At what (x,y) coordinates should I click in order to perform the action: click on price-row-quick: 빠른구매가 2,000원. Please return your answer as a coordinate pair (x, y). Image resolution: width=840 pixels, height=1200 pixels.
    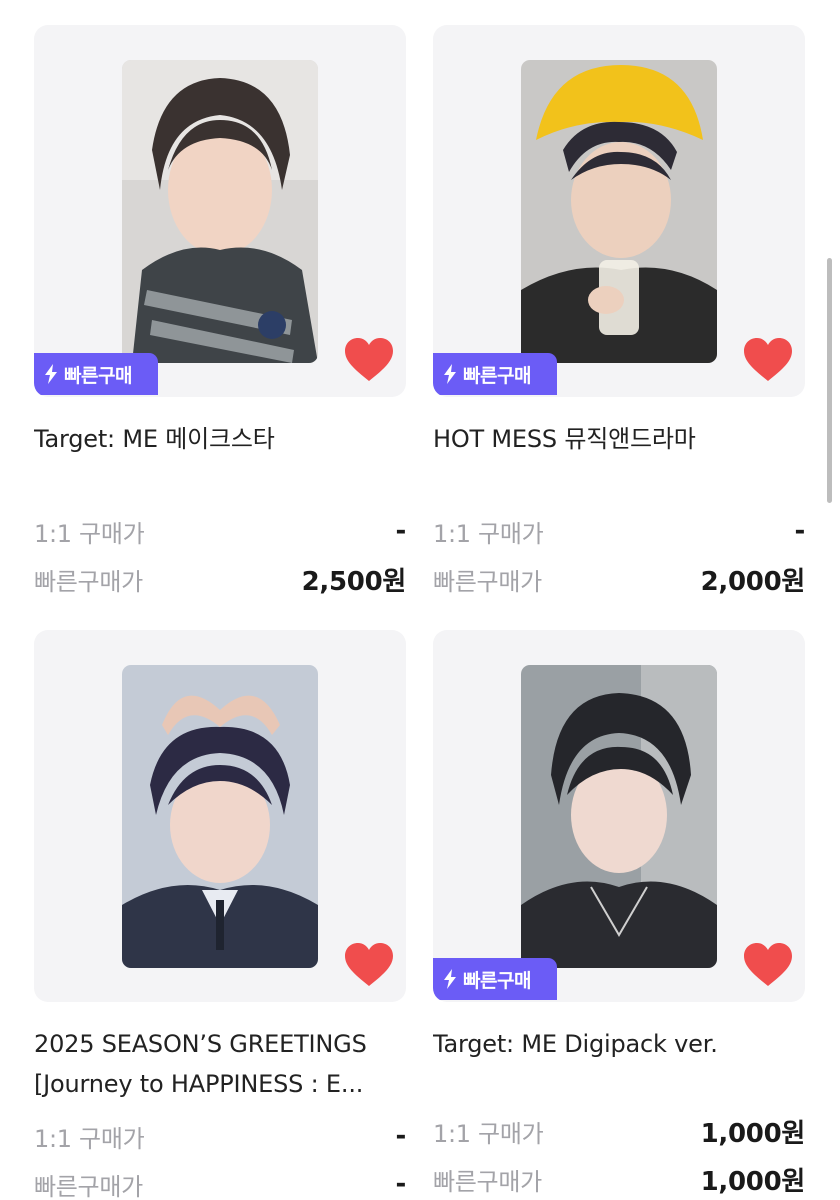
    Looking at the image, I should click on (619, 579).